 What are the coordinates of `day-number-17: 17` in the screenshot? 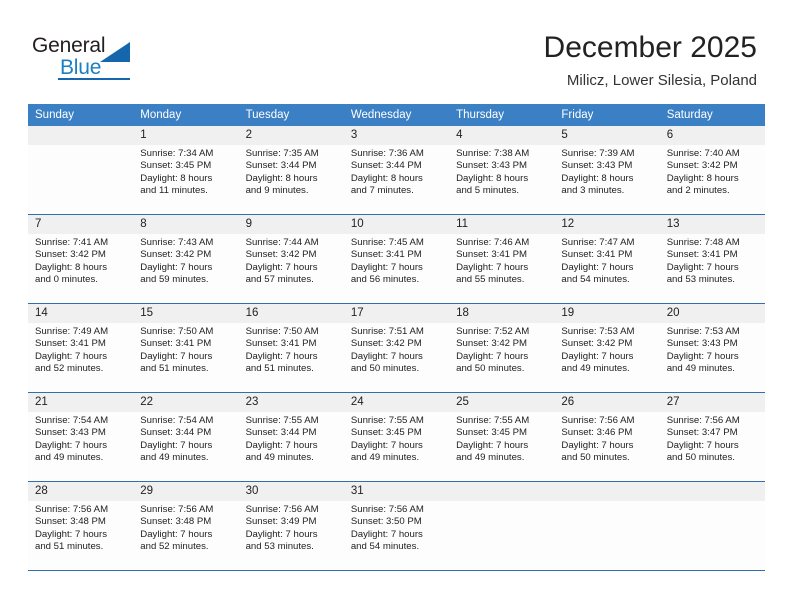 It's located at (396, 313).